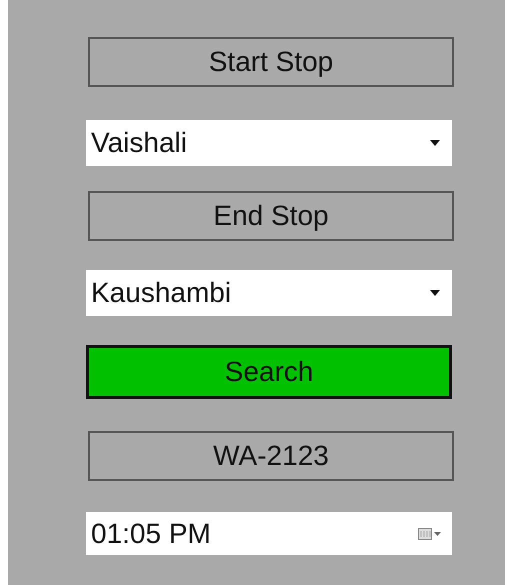 The image size is (520, 585). I want to click on calendar-dropdown-icon, so click(430, 533).